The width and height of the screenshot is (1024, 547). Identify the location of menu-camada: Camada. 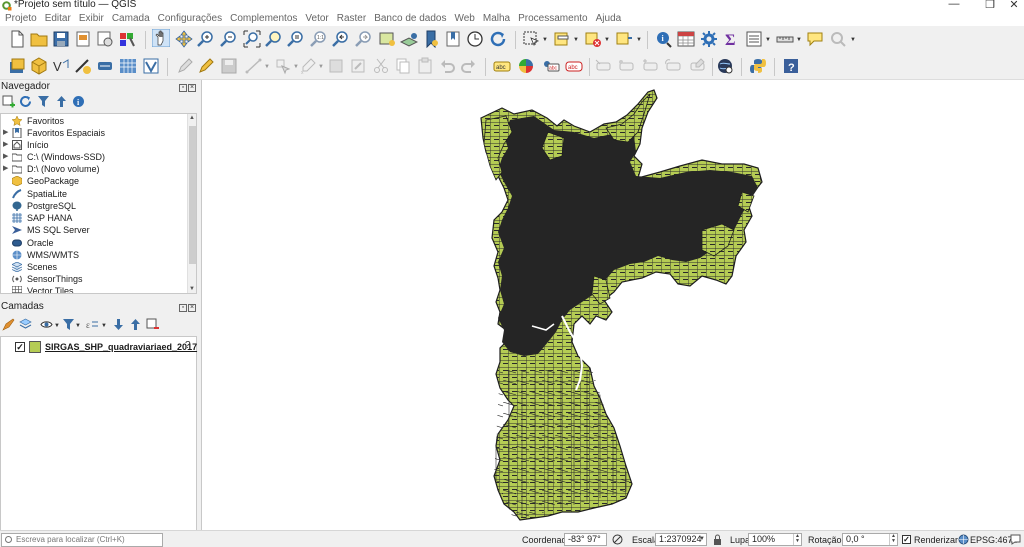
(130, 19).